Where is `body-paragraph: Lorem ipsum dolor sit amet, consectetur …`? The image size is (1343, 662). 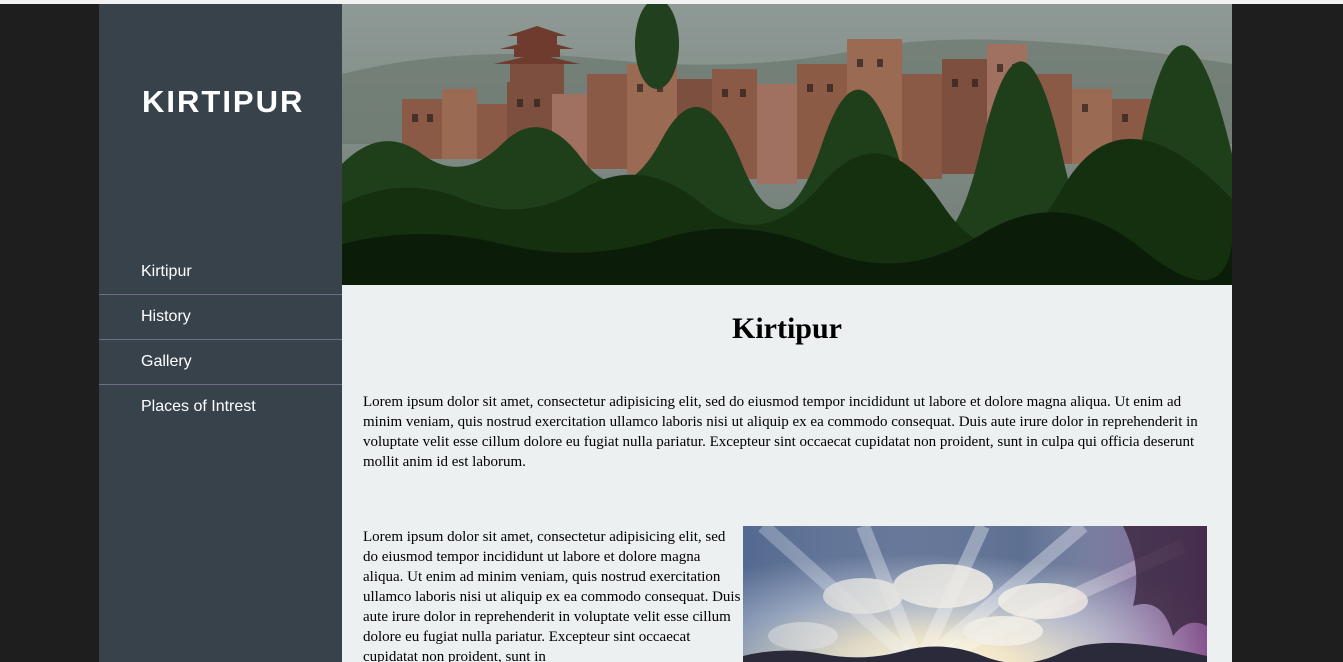 body-paragraph: Lorem ipsum dolor sit amet, consectetur … is located at coordinates (552, 595).